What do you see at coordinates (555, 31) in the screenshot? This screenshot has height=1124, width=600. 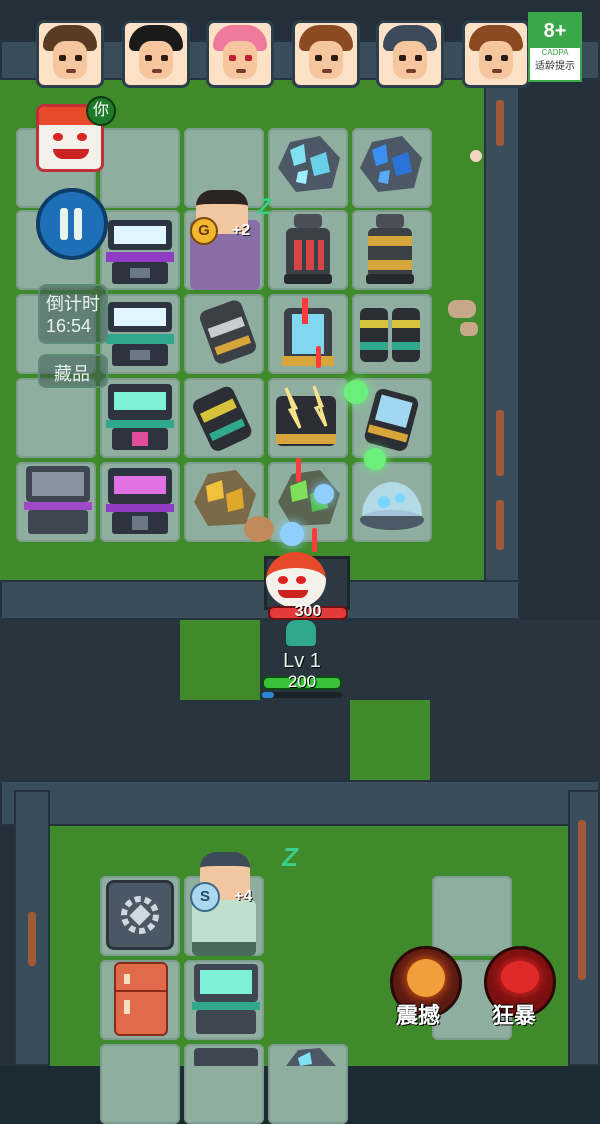 I see `age-rating-value: 8+` at bounding box center [555, 31].